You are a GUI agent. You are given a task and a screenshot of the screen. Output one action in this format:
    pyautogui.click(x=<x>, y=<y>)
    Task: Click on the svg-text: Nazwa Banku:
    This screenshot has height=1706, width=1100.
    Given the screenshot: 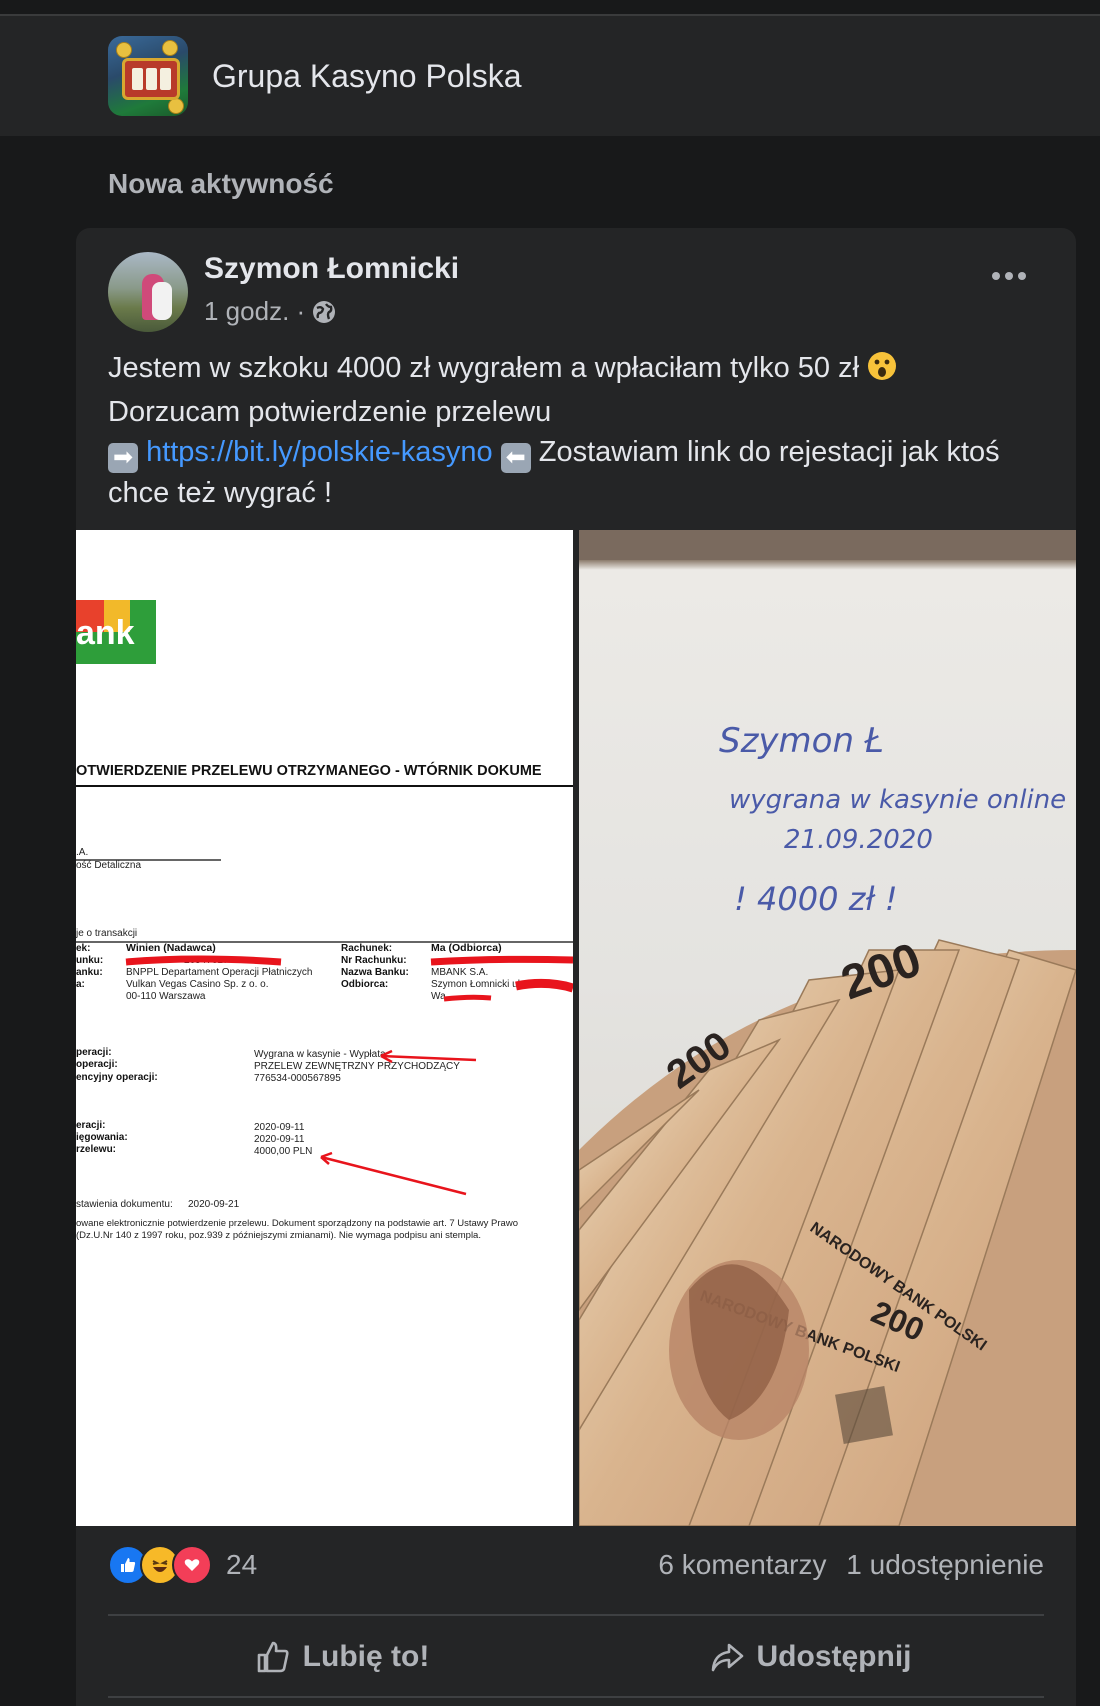 What is the action you would take?
    pyautogui.click(x=375, y=972)
    